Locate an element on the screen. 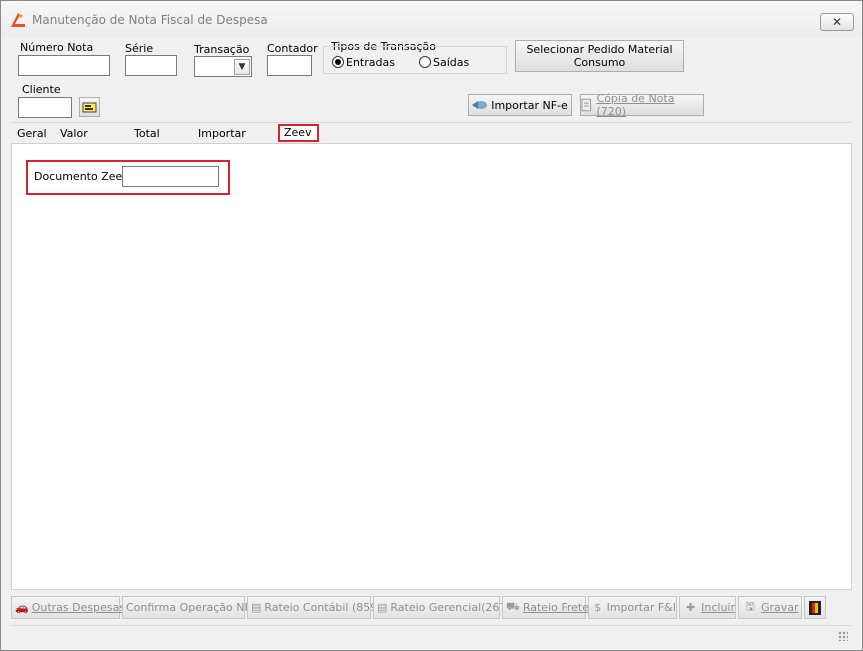  selecionar-pedido-button: Selecionar Pedido Material Consumo is located at coordinates (599, 56).